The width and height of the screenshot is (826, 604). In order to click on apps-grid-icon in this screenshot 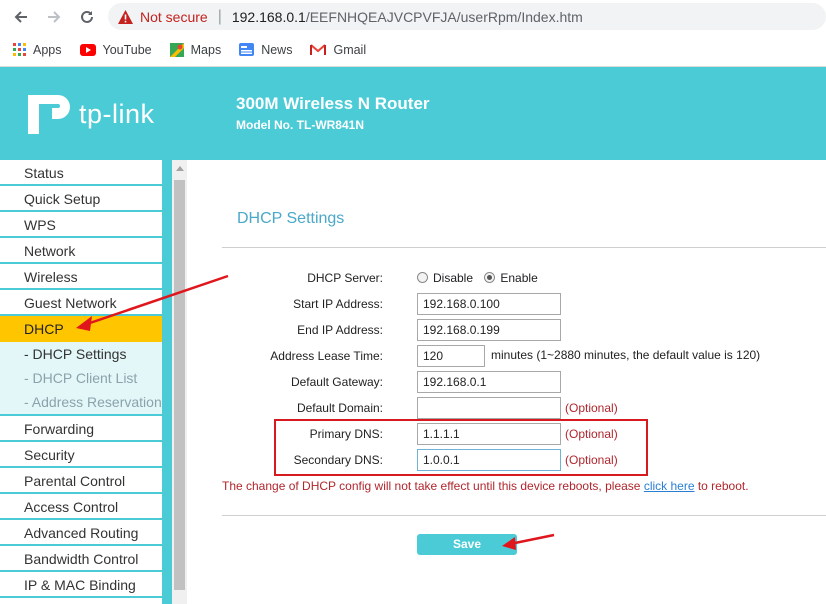, I will do `click(19, 49)`.